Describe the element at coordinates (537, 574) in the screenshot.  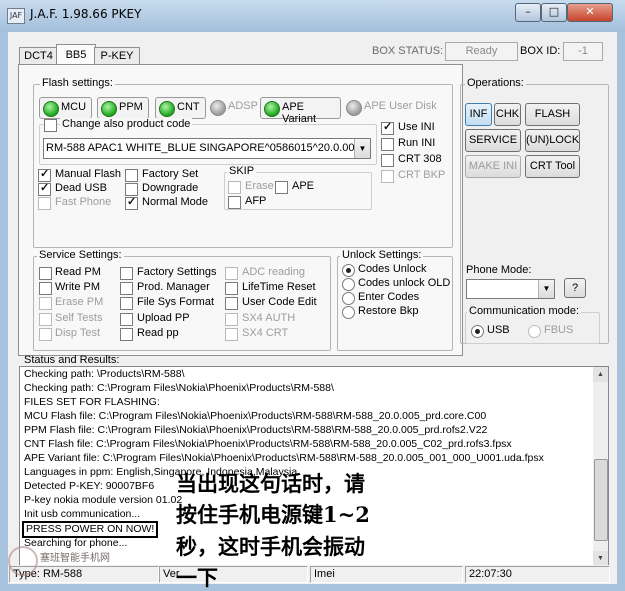
I see `statusbar-time: 22:07:30` at that location.